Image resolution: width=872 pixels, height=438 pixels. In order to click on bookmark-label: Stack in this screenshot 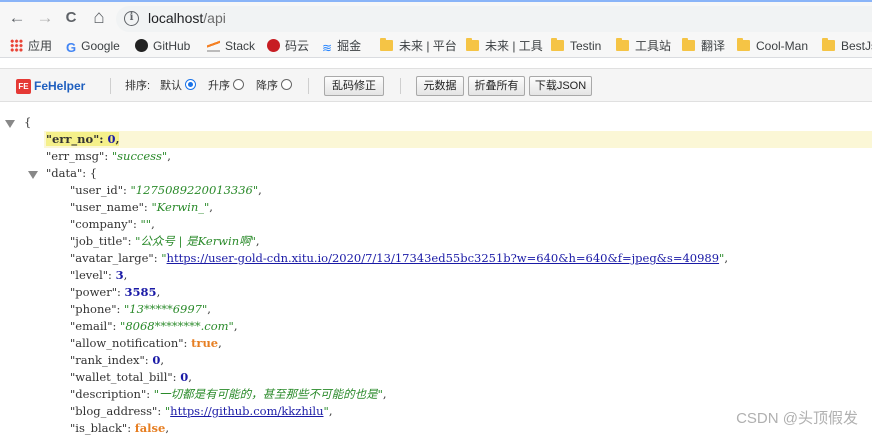, I will do `click(240, 46)`.